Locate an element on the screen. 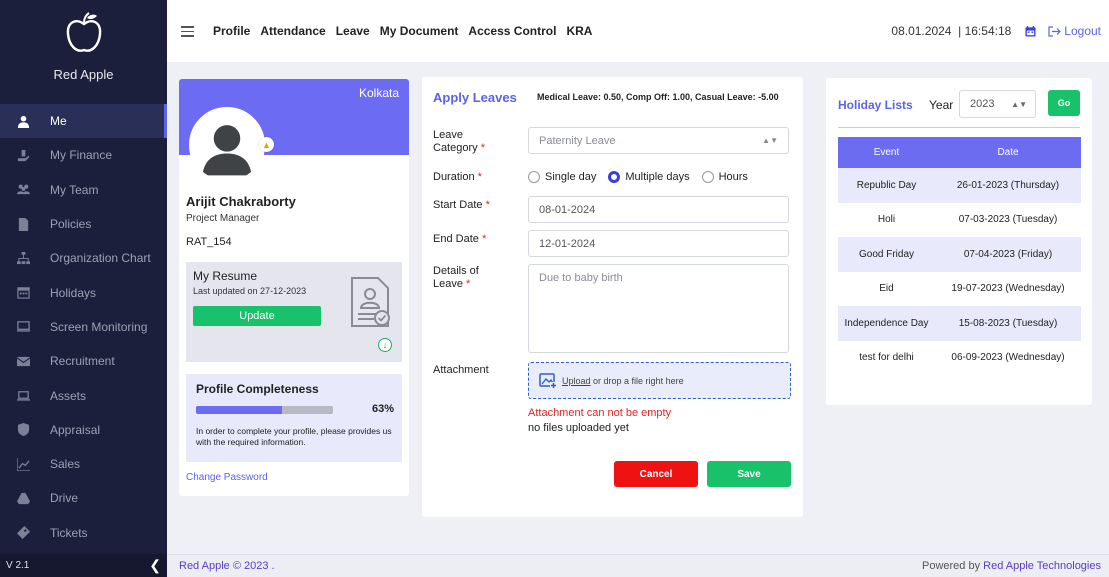 The width and height of the screenshot is (1109, 577). select-caret-icon: ▲▼ is located at coordinates (770, 140).